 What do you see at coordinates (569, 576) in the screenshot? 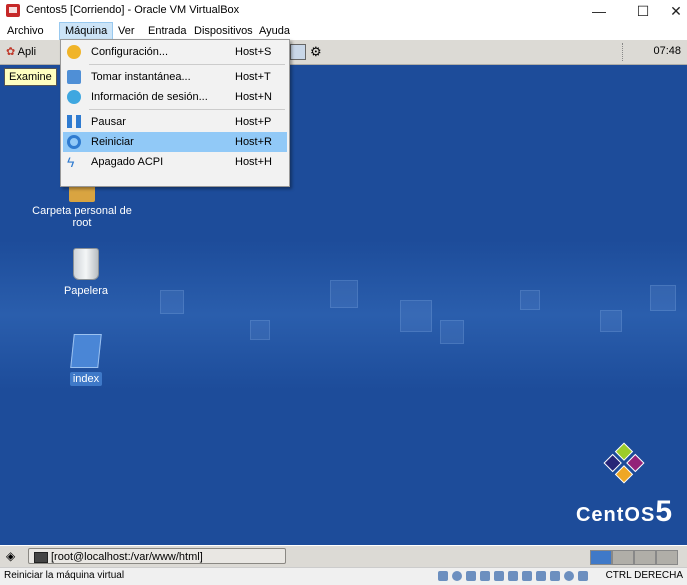
I see `mouse-integration-icon` at bounding box center [569, 576].